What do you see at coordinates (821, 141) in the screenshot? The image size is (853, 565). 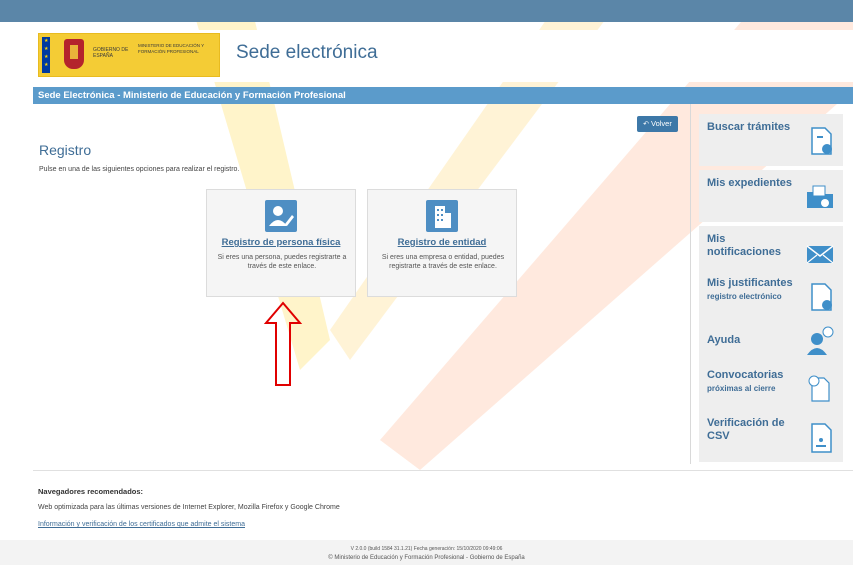 I see `search-document-icon` at bounding box center [821, 141].